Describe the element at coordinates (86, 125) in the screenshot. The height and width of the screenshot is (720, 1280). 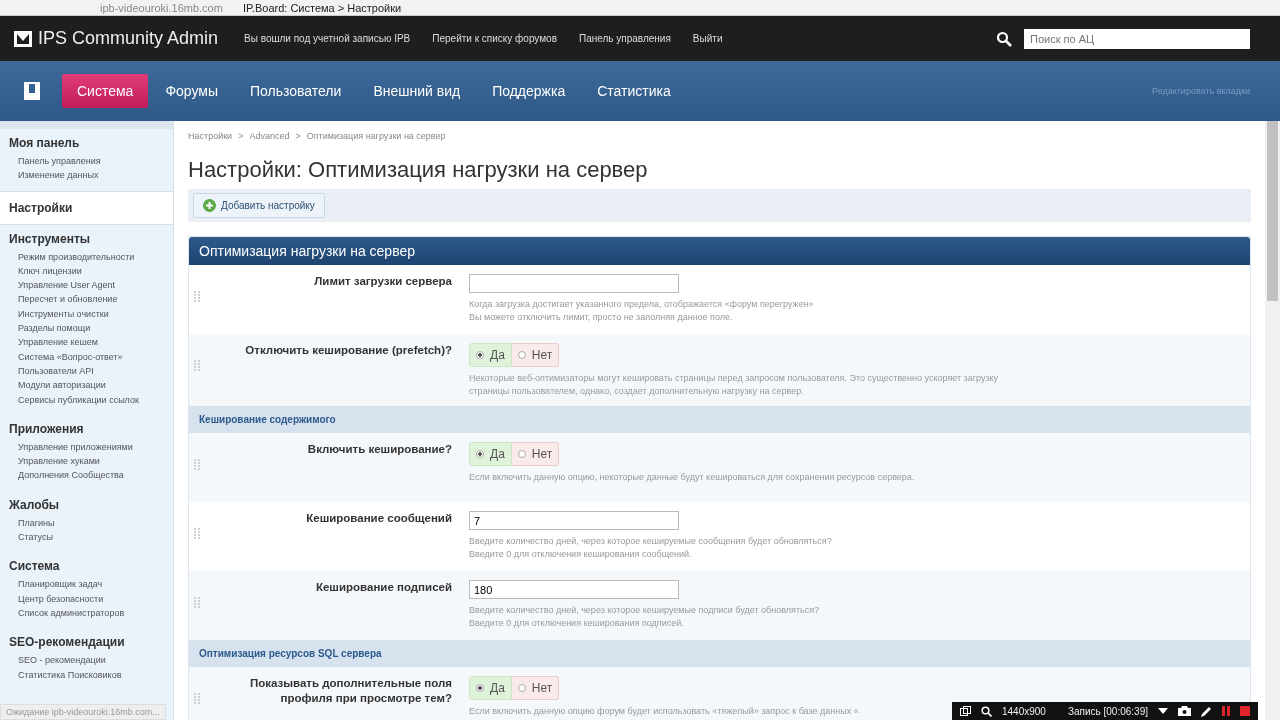
I see `collapse-handle` at that location.